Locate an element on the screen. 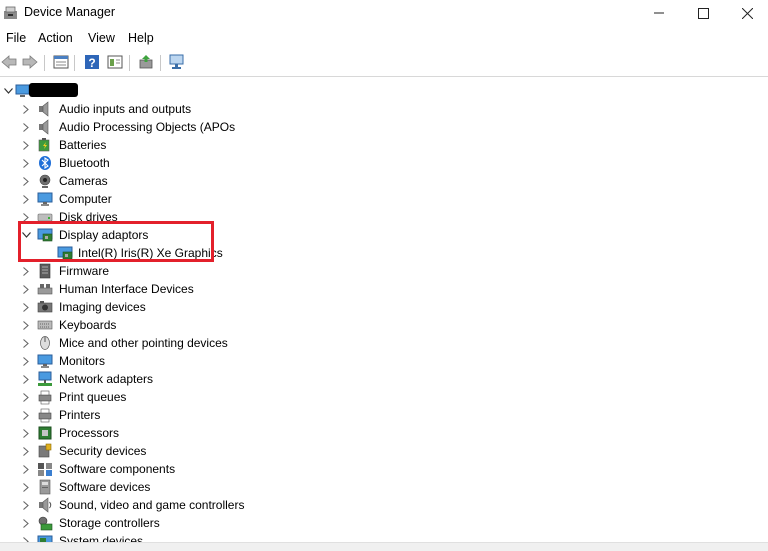 This screenshot has height=551, width=768. category-label: Software components is located at coordinates (117, 469).